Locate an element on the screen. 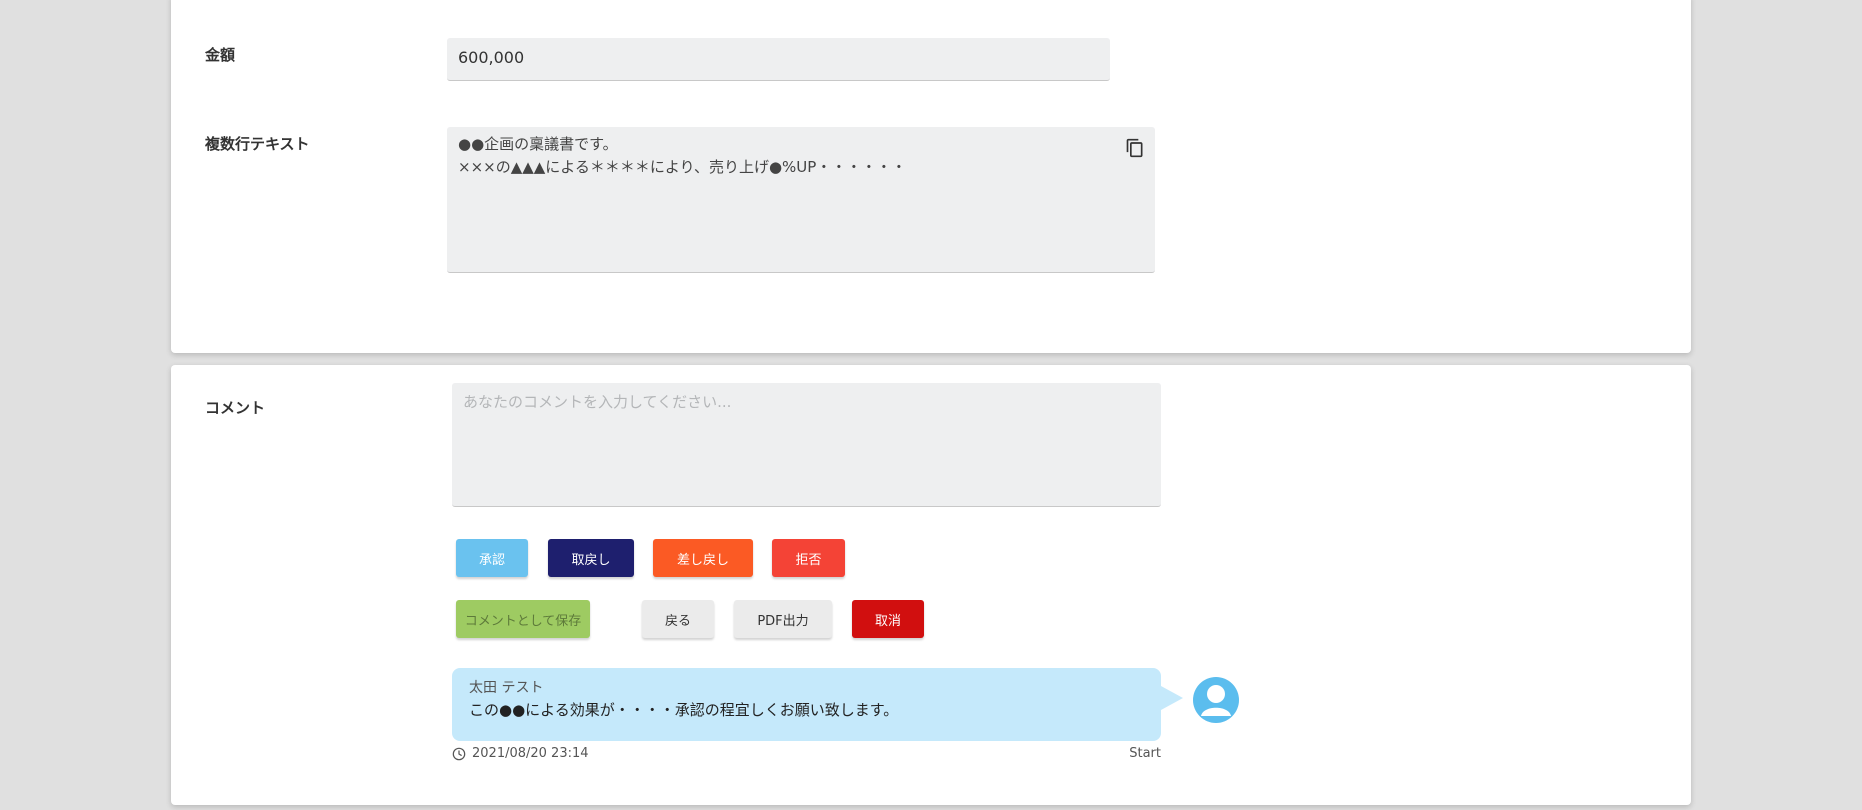 The width and height of the screenshot is (1862, 810). multiline-text-line: ×××の▲▲▲による＊＊＊＊により、売り上げ●%UP・・・・・・ is located at coordinates (682, 167).